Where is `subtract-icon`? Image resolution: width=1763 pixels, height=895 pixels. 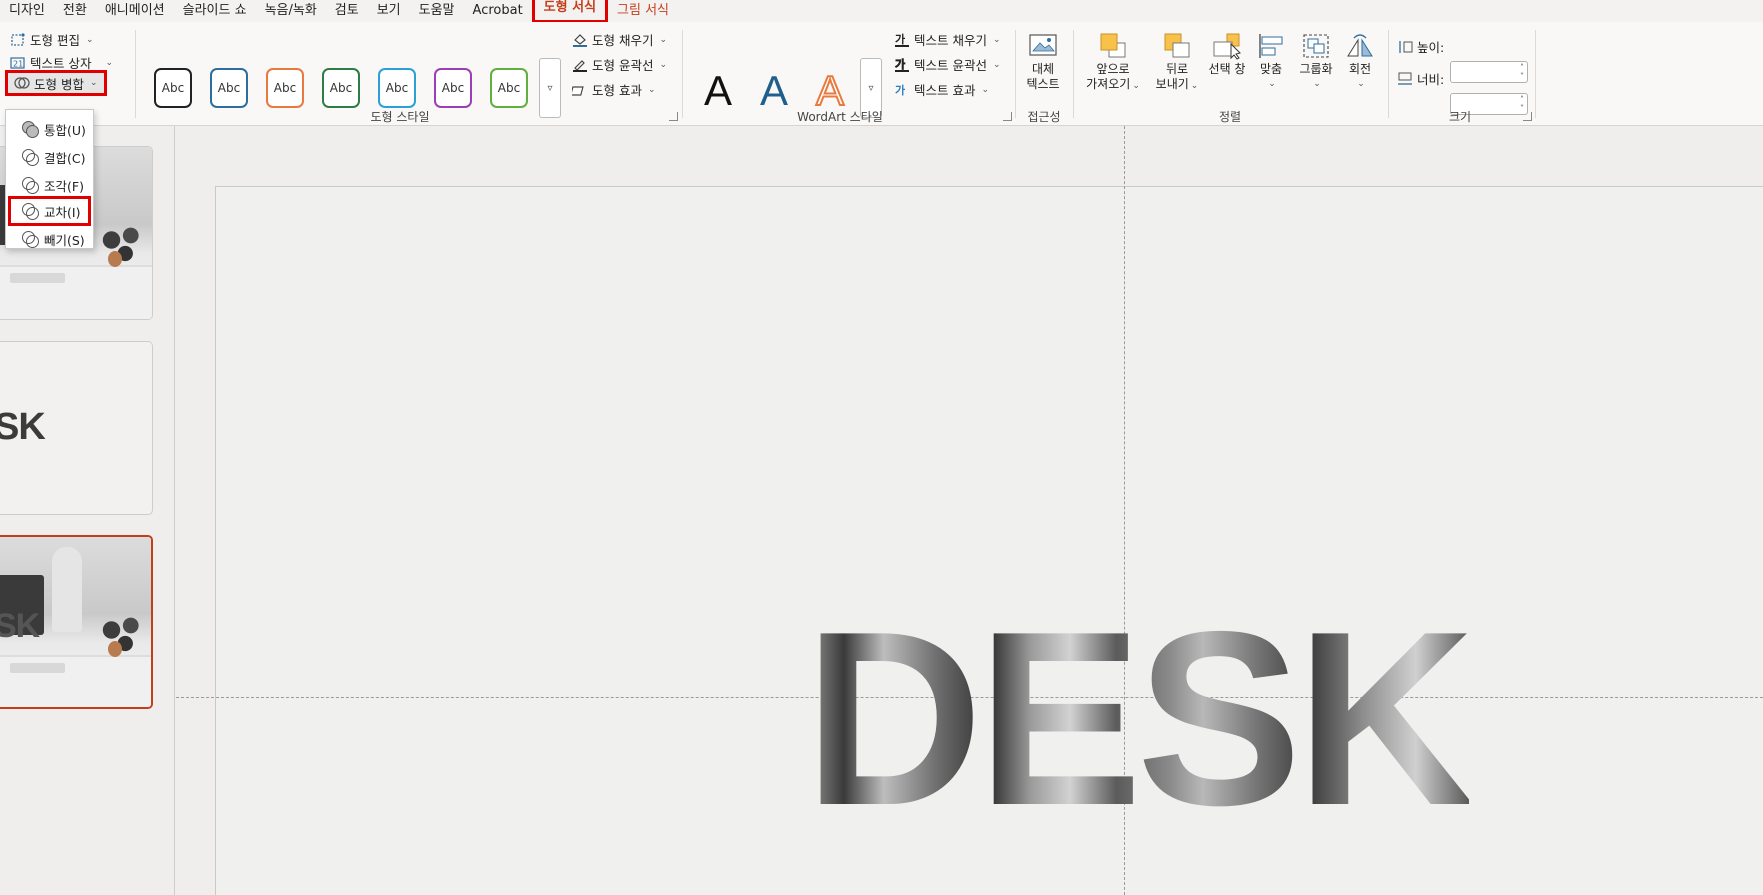
subtract-icon is located at coordinates (30, 239).